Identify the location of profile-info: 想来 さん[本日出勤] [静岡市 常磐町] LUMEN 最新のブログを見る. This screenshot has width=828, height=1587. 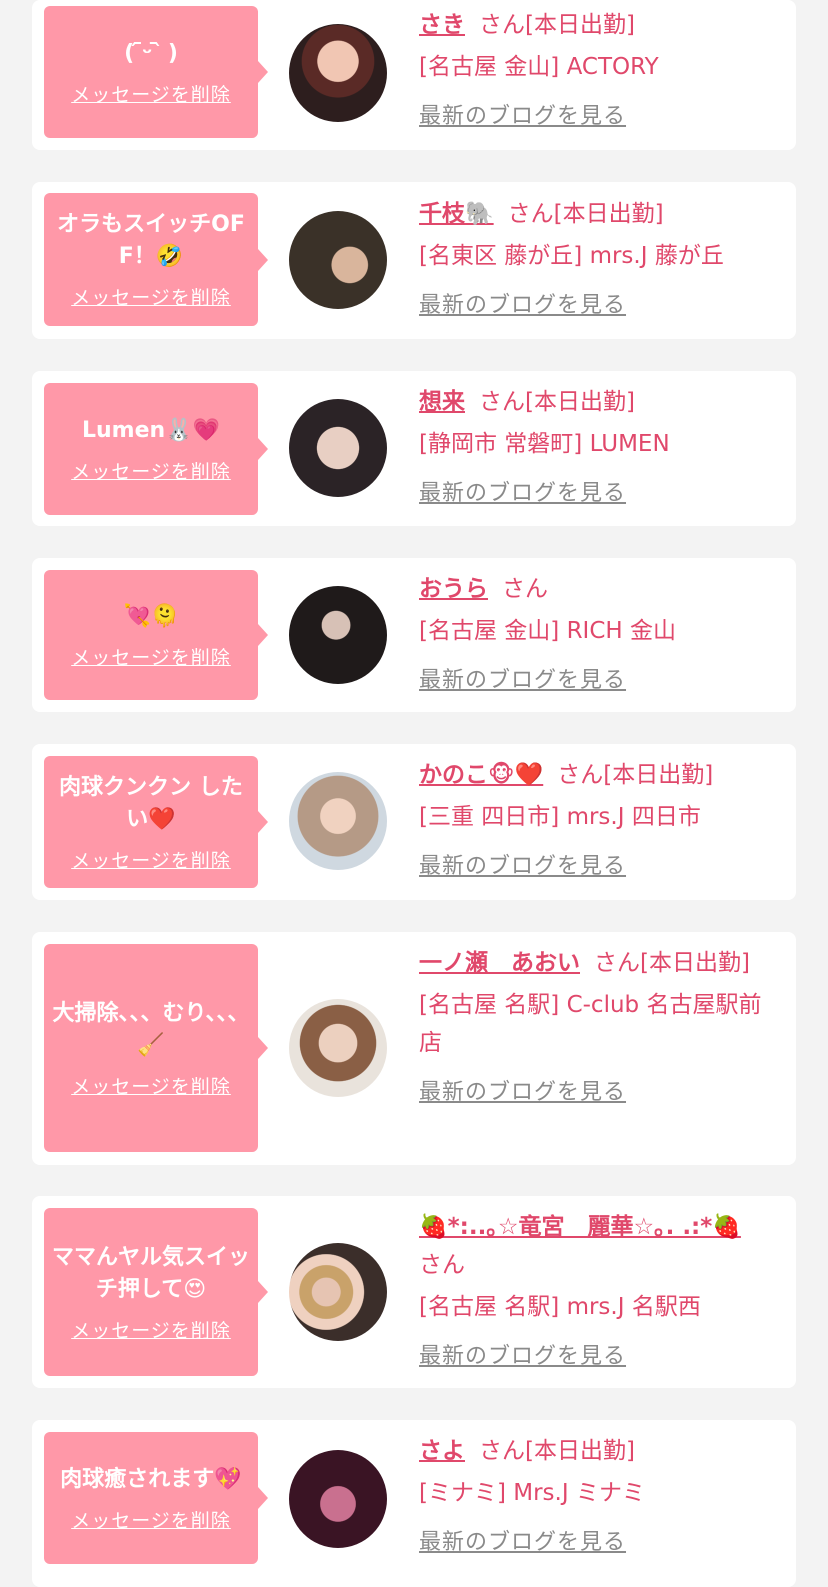
(596, 448).